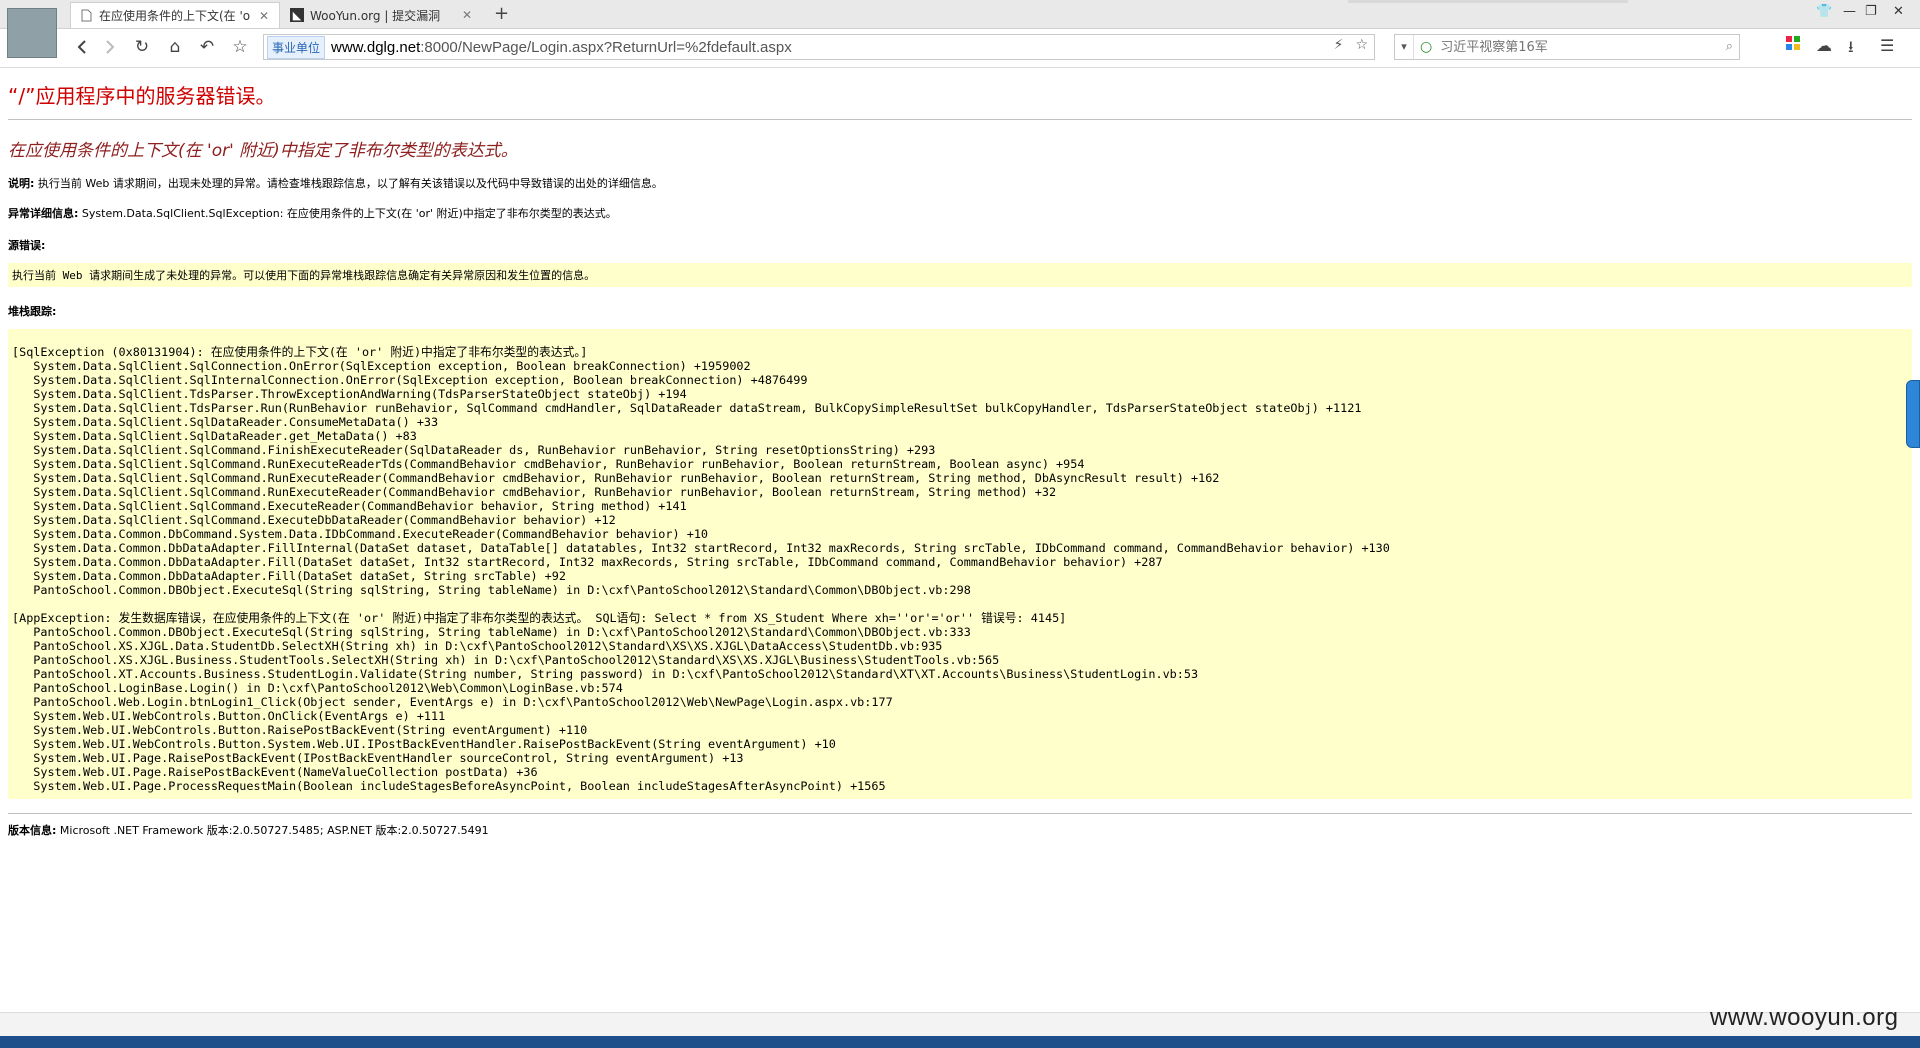 Image resolution: width=1920 pixels, height=1048 pixels. I want to click on stack-line, so click(960, 604).